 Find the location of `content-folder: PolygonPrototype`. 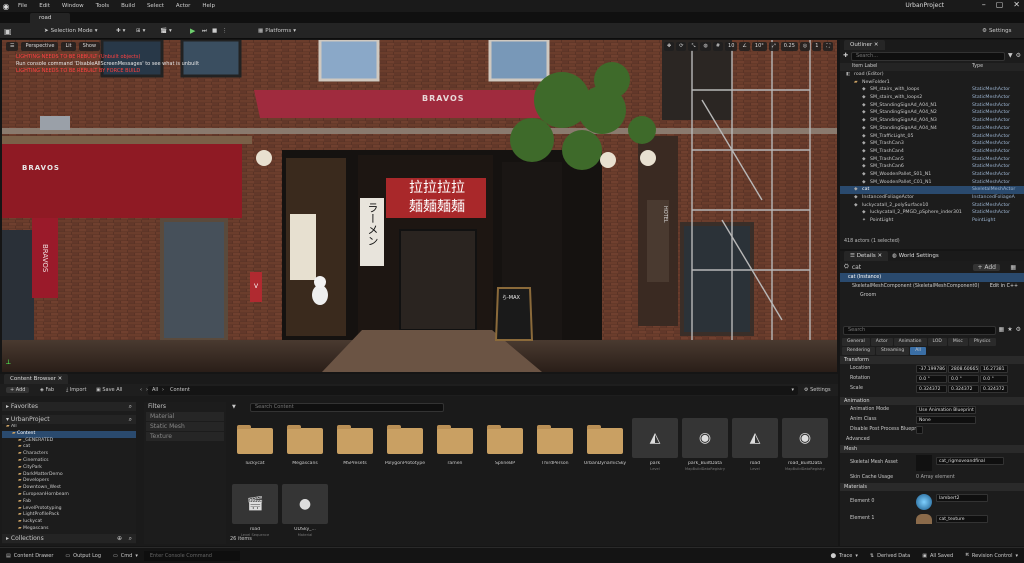

content-folder: PolygonPrototype is located at coordinates (405, 442).